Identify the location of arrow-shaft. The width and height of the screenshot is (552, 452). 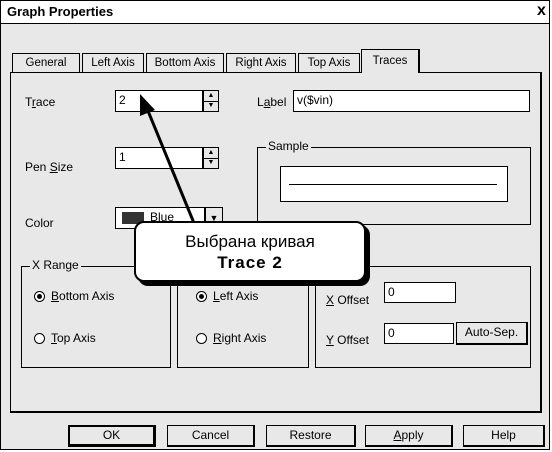
(171, 167).